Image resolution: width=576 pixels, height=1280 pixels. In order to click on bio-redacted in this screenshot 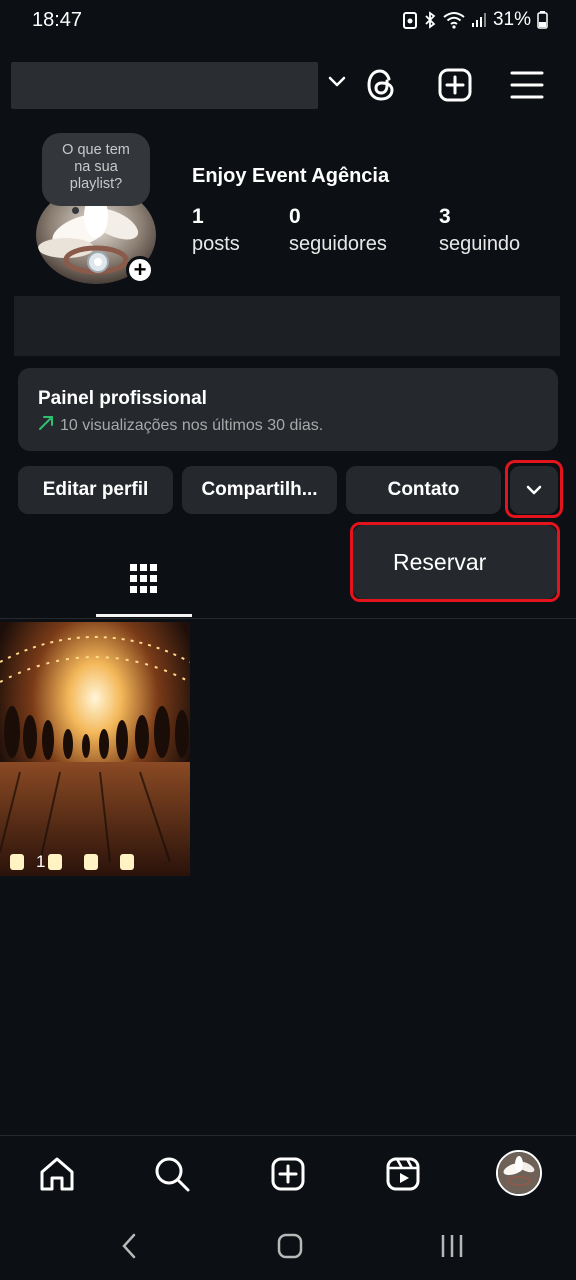, I will do `click(287, 326)`.